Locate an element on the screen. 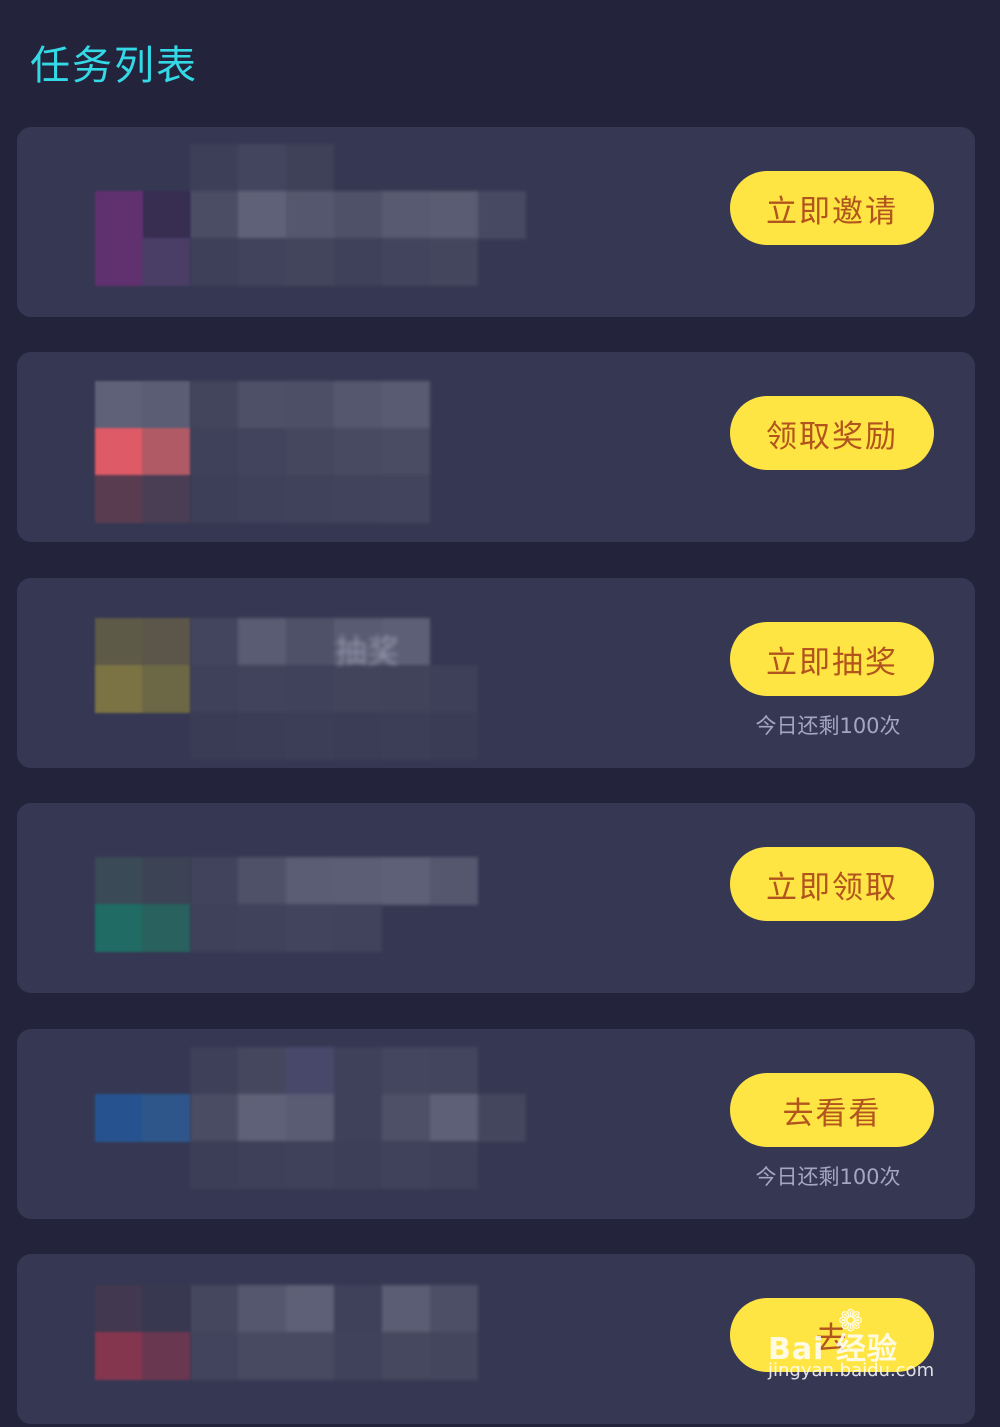 The height and width of the screenshot is (1427, 1000). gift-icon is located at coordinates (142, 1332).